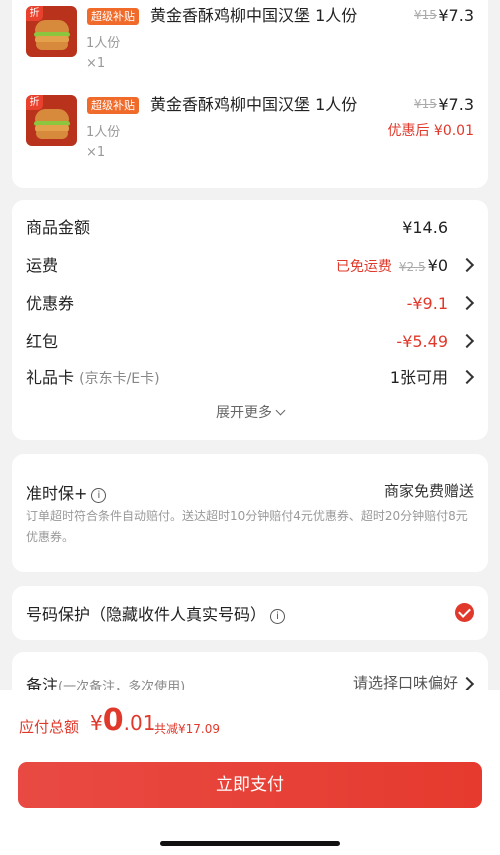 This screenshot has height=855, width=500. What do you see at coordinates (50, 377) in the screenshot?
I see `gift-card-label: 礼品卡` at bounding box center [50, 377].